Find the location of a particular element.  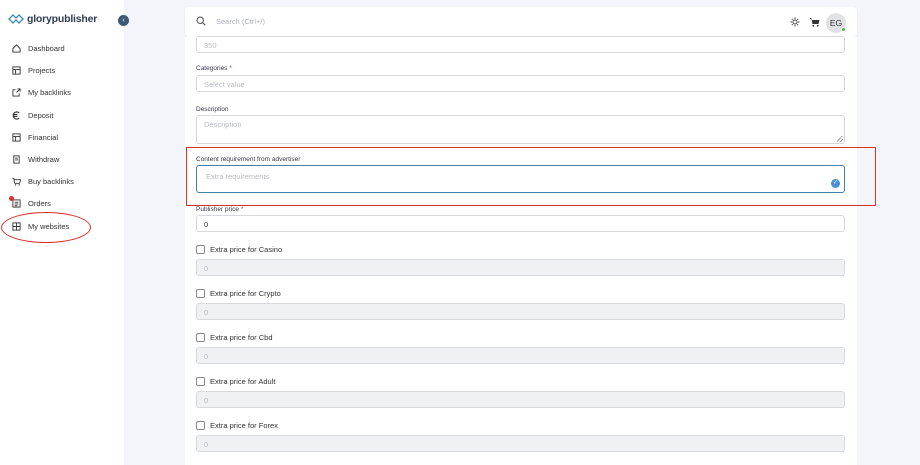

euro-icon is located at coordinates (16, 115).